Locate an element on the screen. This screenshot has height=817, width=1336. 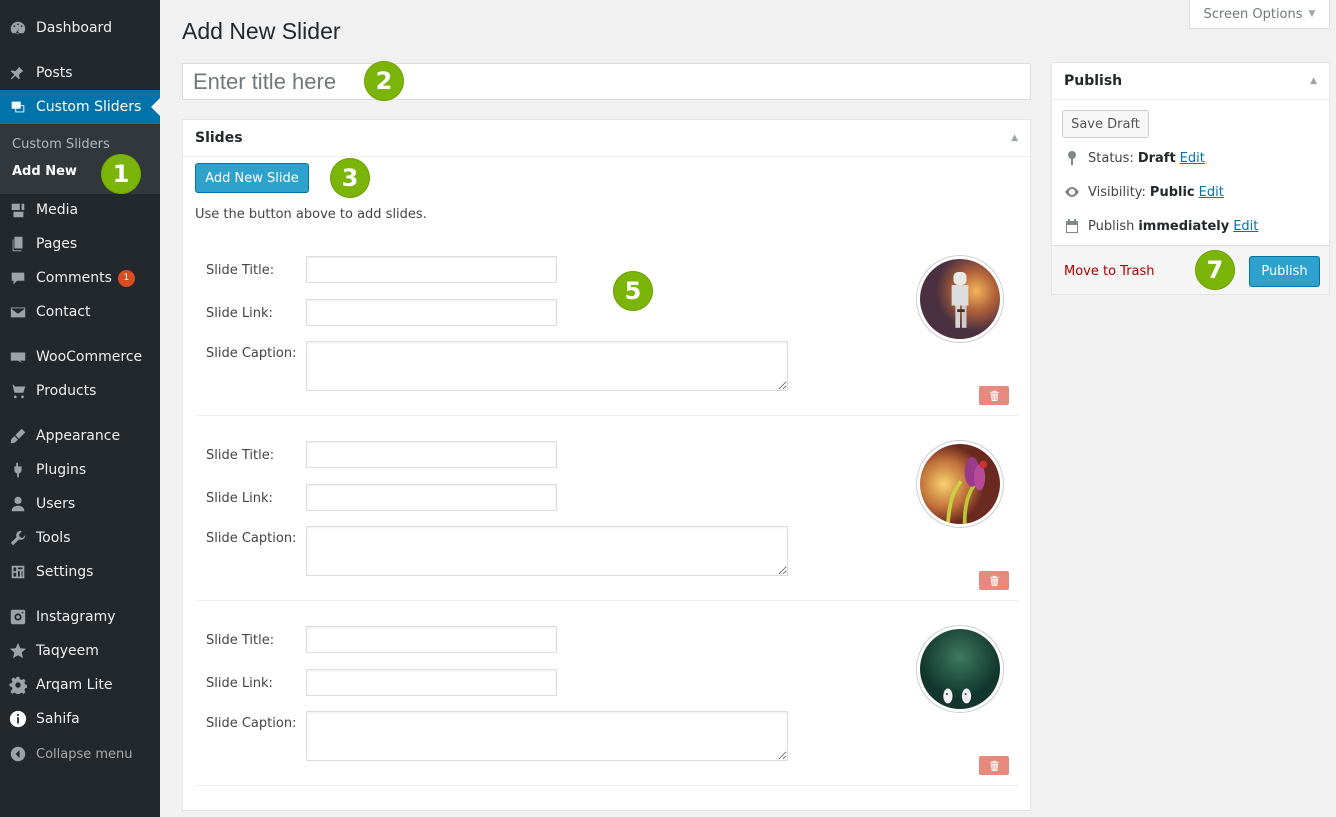
edit-schedule-link: Edit is located at coordinates (1245, 226).